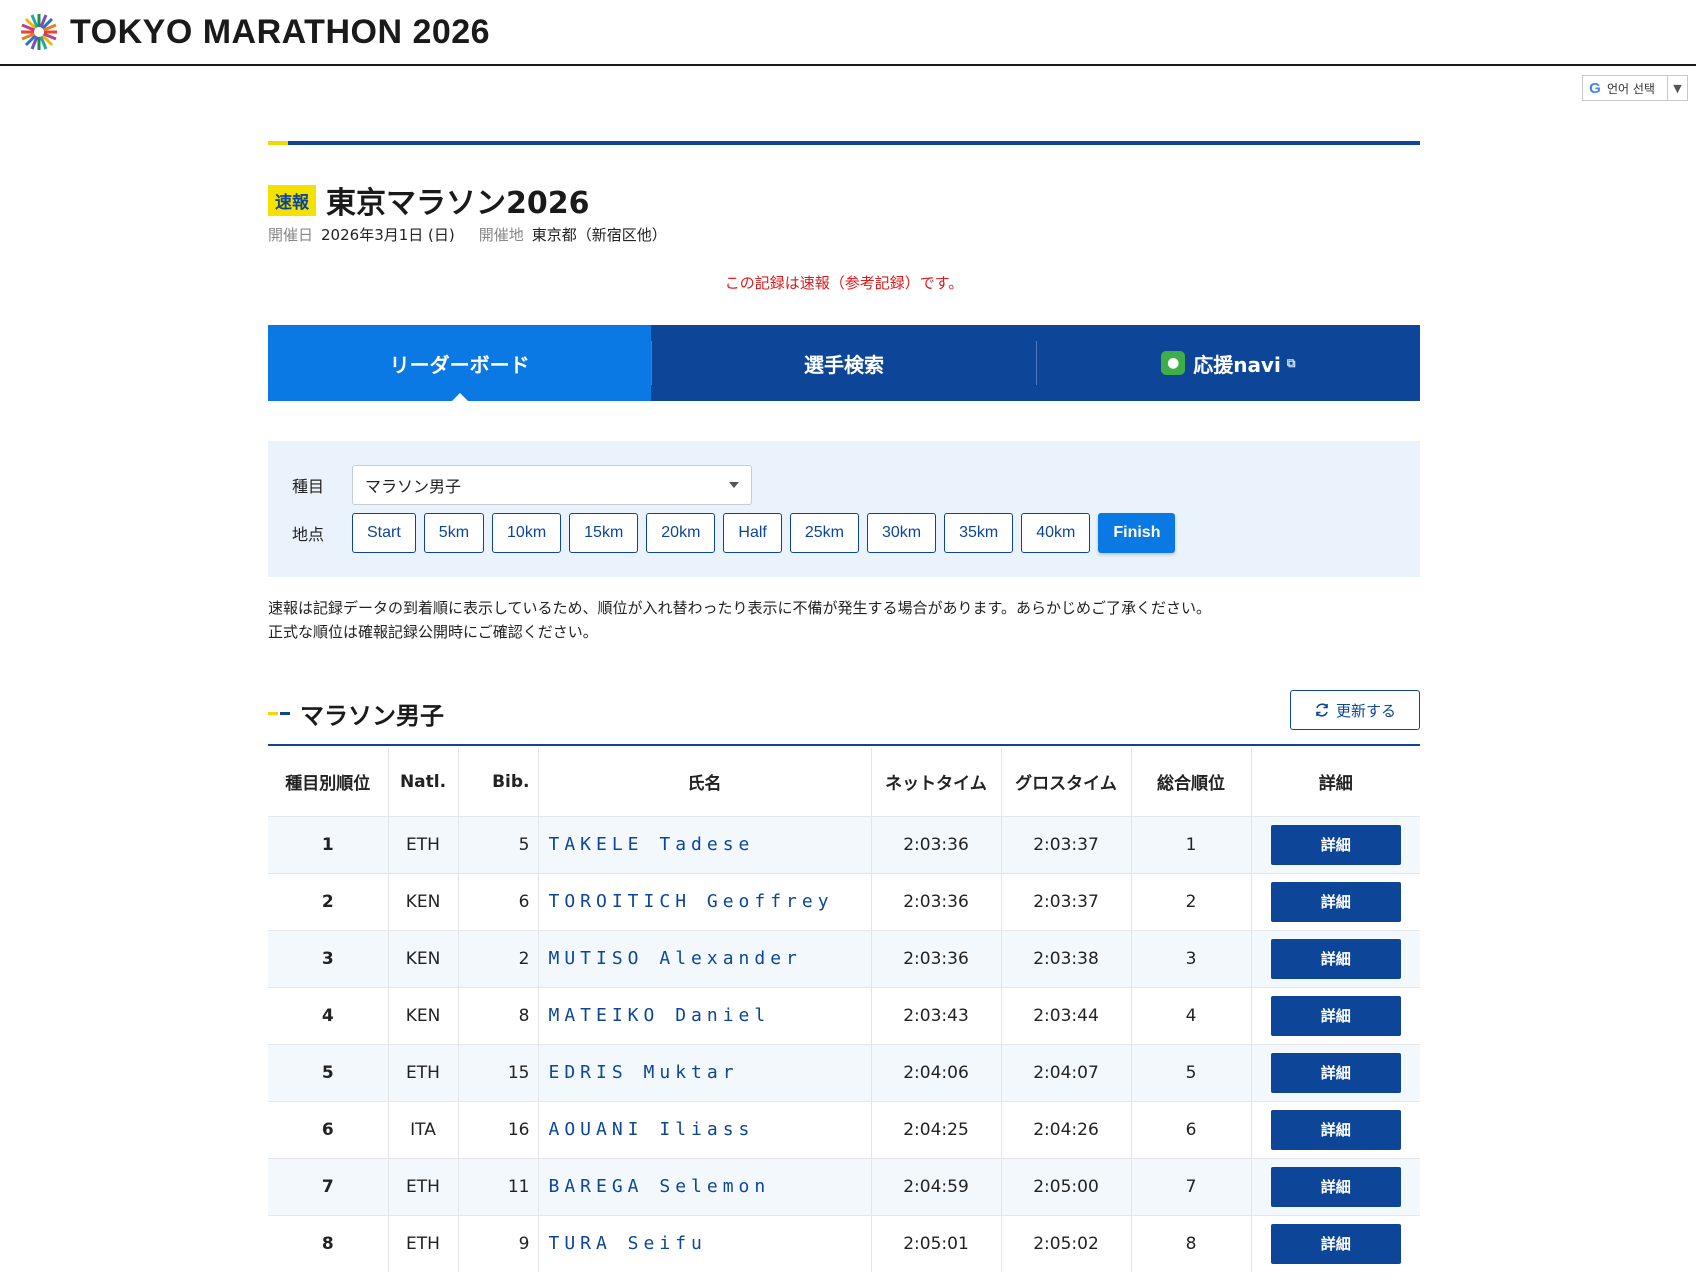  I want to click on point-button-25km: 25km, so click(824, 533).